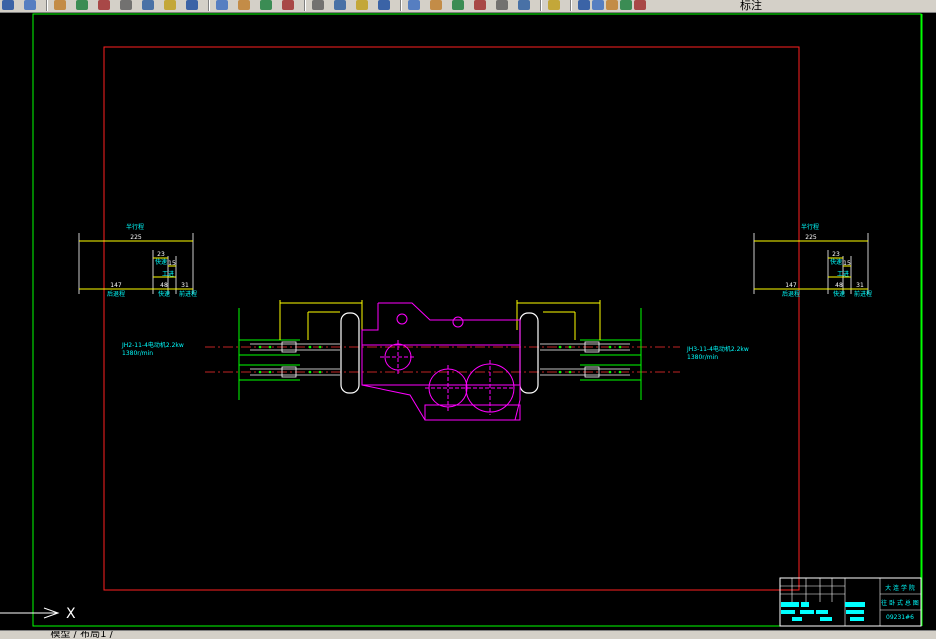 The image size is (936, 639). What do you see at coordinates (900, 617) in the screenshot?
I see `title-code: 09231#6` at bounding box center [900, 617].